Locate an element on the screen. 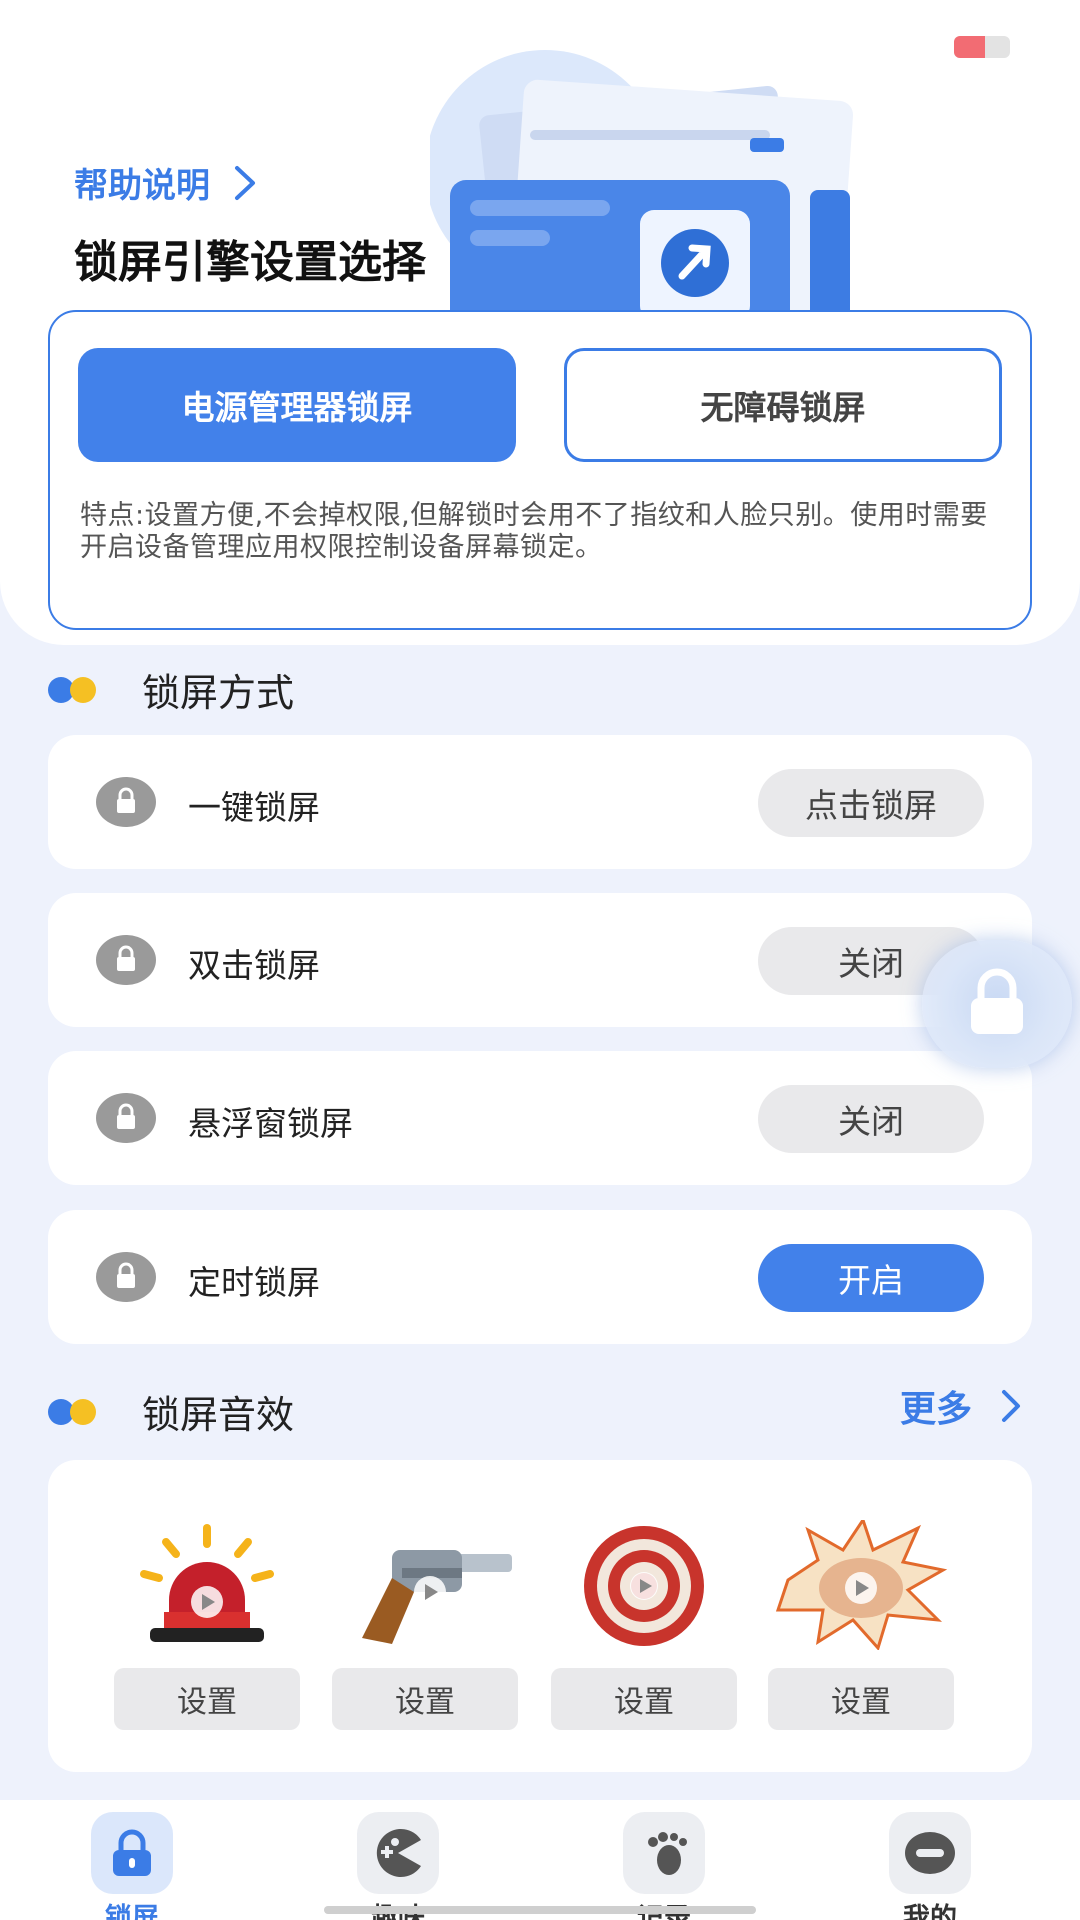  padlock-icon is located at coordinates (997, 1001).